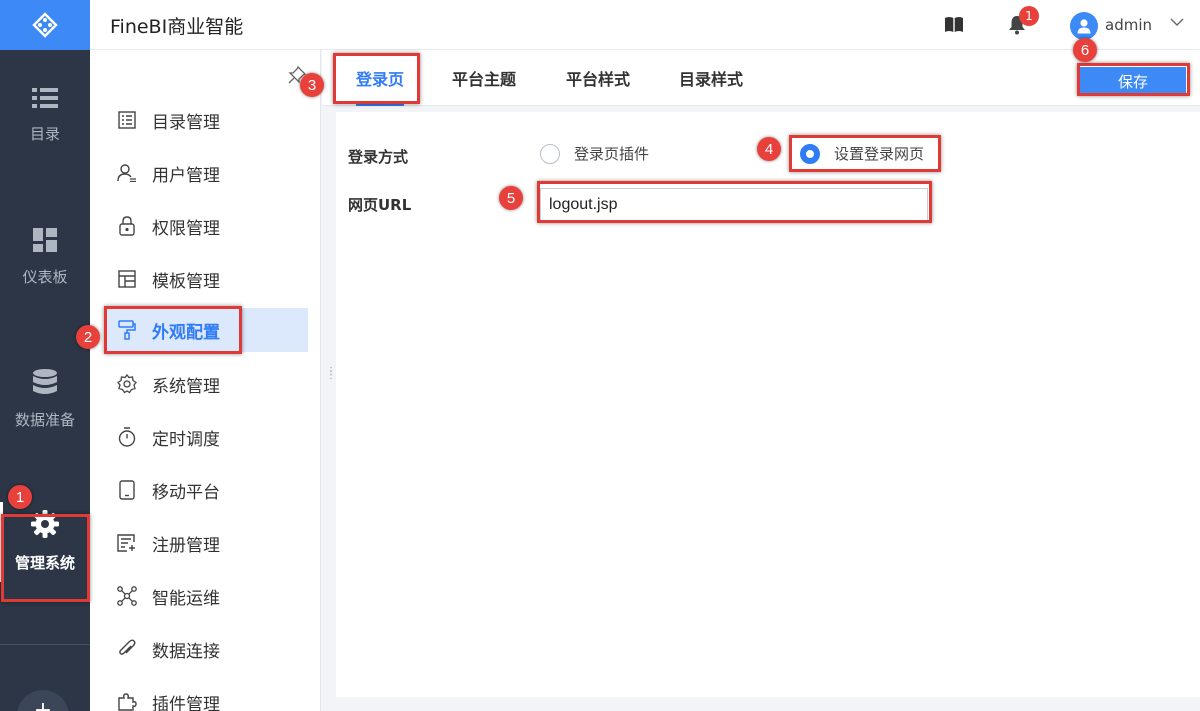 The width and height of the screenshot is (1200, 711). I want to click on menu-item-label: 模板管理, so click(186, 281).